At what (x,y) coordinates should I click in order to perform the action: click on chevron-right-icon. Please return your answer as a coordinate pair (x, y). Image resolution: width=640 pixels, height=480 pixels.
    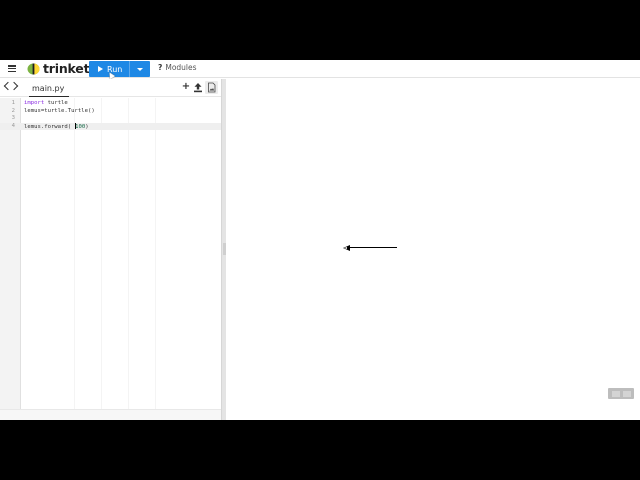
    Looking at the image, I should click on (14, 86).